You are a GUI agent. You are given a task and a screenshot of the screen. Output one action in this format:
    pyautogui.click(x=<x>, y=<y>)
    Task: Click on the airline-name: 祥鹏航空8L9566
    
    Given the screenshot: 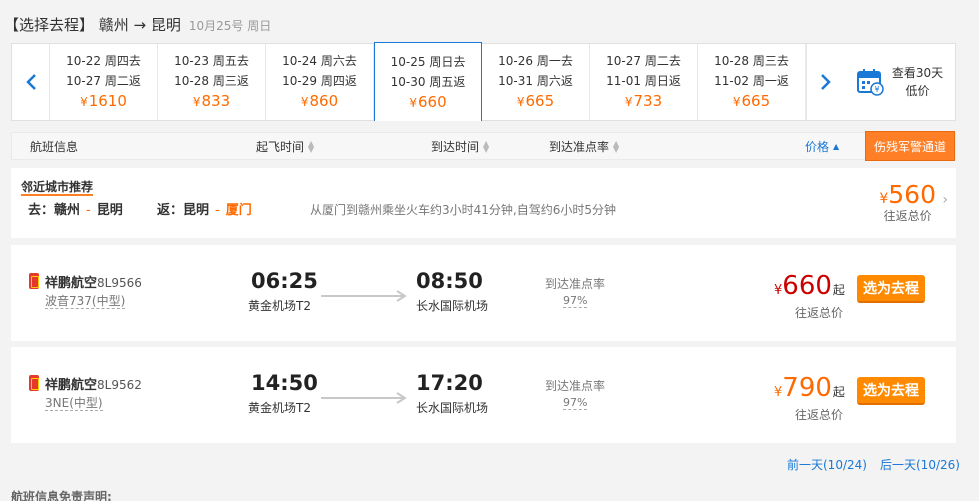 What is the action you would take?
    pyautogui.click(x=93, y=281)
    